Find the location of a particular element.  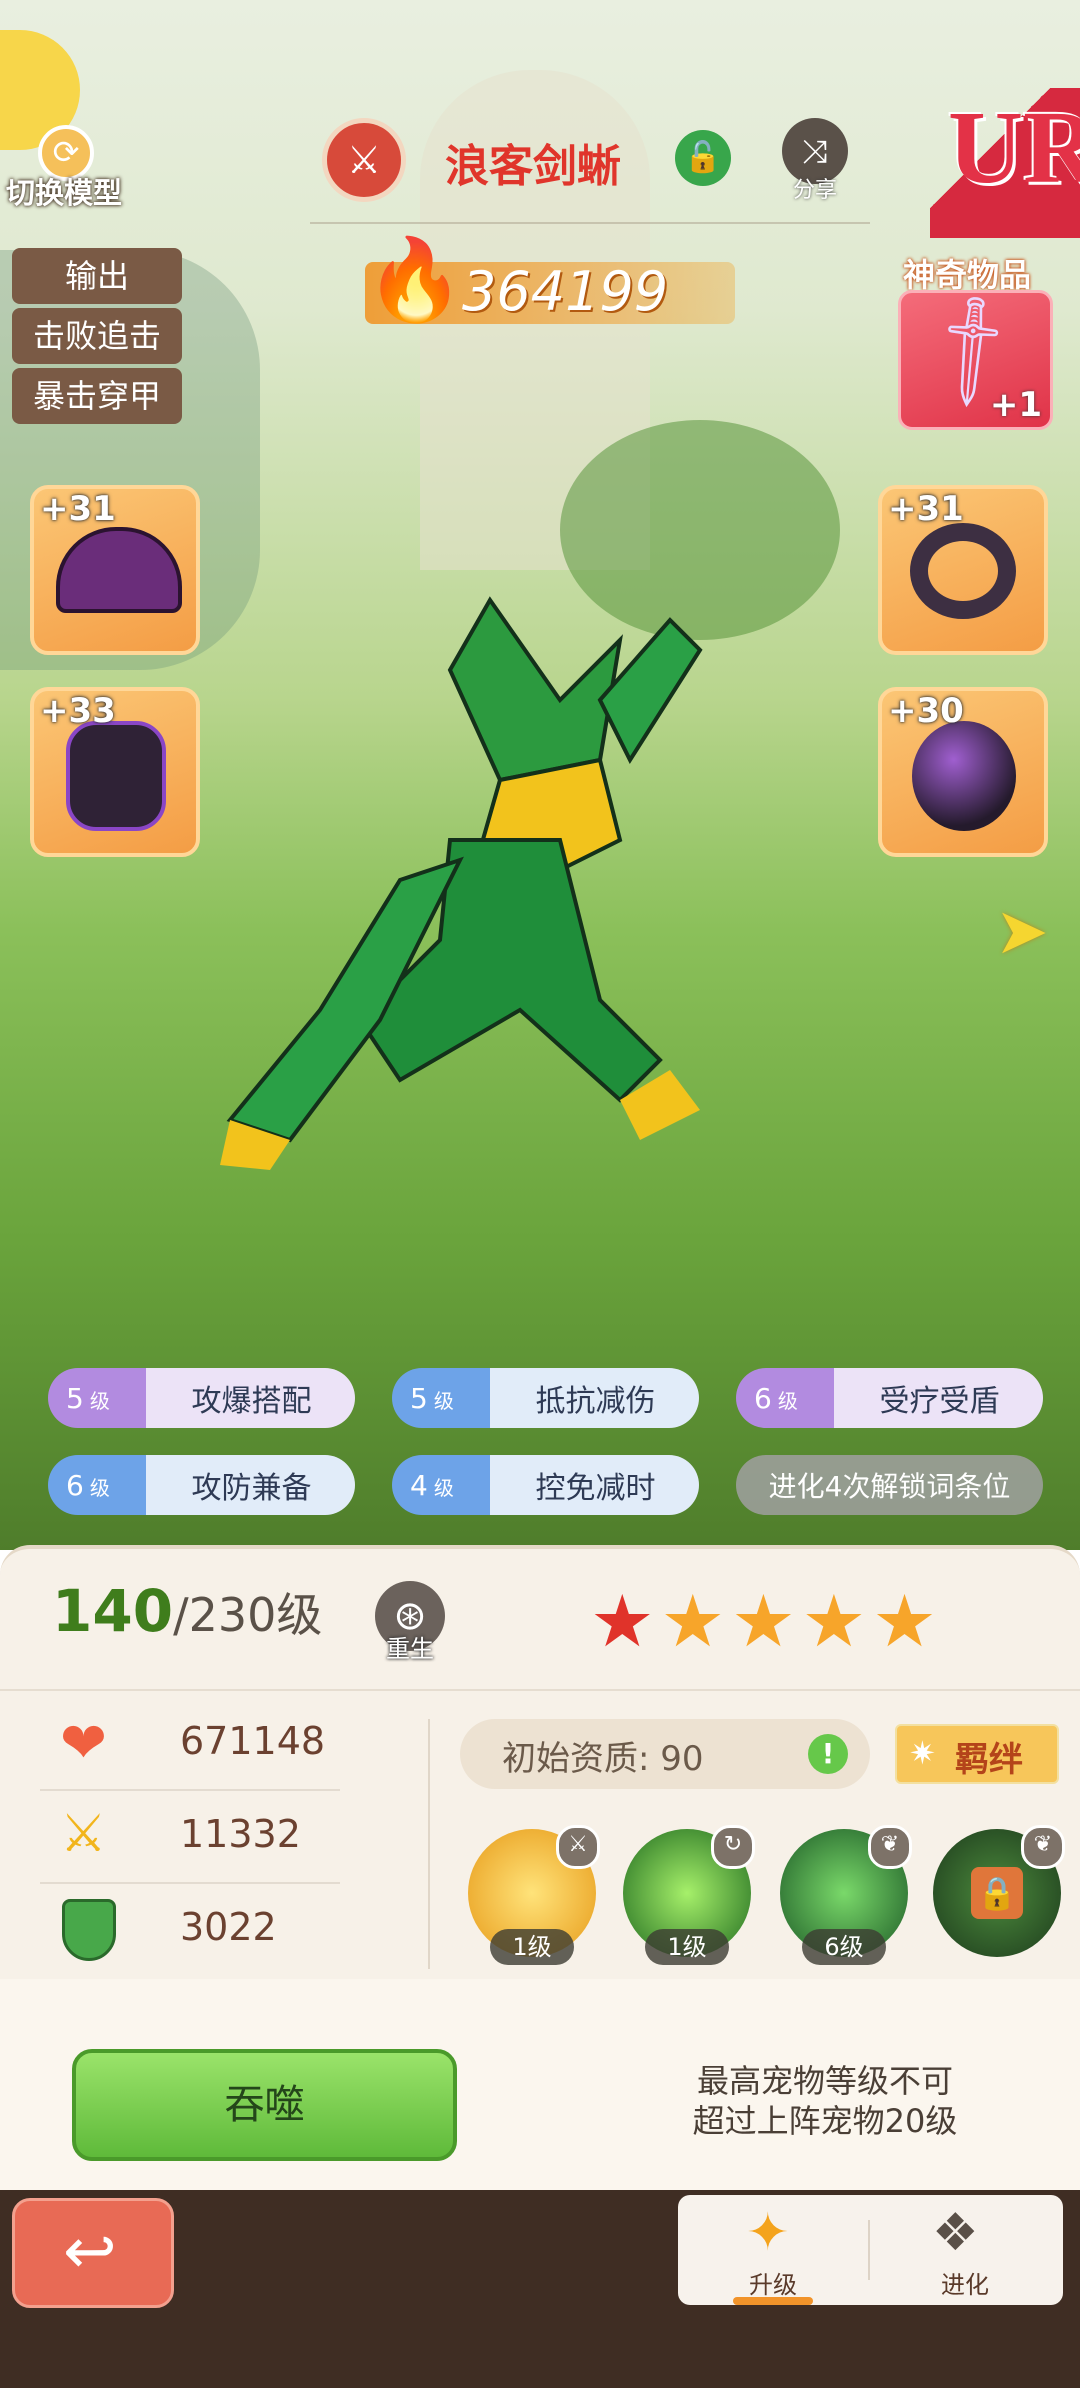

skill-slot: ❦ 6级 is located at coordinates (846, 1895).